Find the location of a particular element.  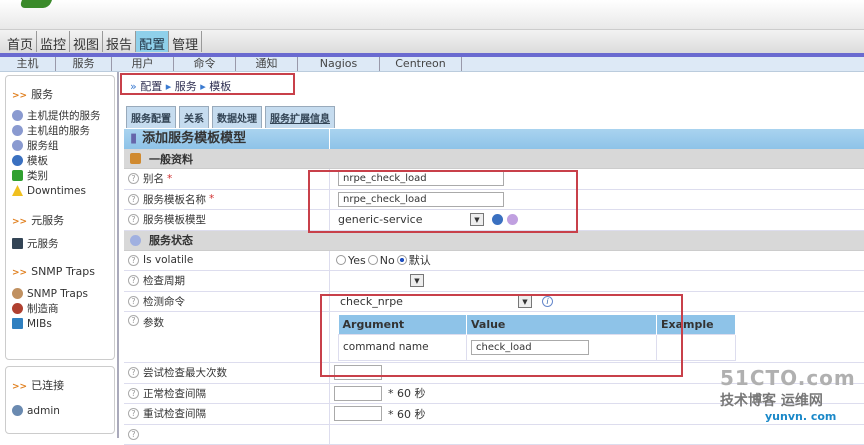

field-label: 正常检查间隔 is located at coordinates (174, 393).